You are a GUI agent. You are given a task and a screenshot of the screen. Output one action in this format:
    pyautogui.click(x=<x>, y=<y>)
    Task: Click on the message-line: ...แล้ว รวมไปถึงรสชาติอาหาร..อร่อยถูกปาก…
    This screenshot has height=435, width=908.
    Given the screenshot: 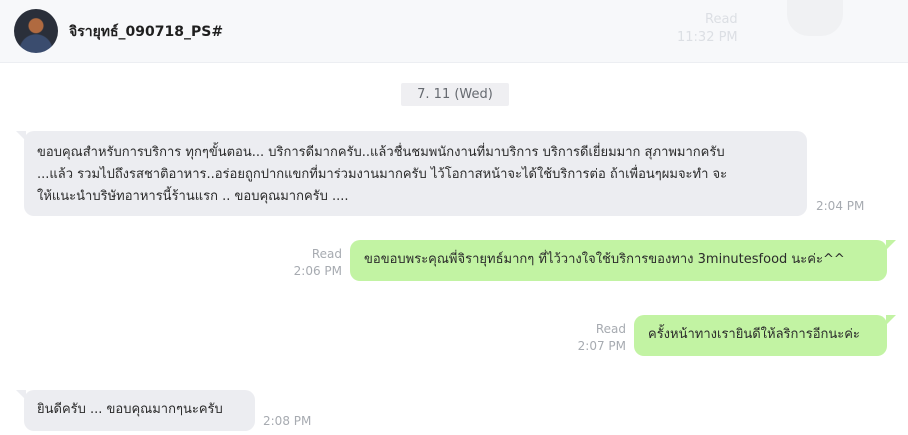 What is the action you would take?
    pyautogui.click(x=382, y=174)
    